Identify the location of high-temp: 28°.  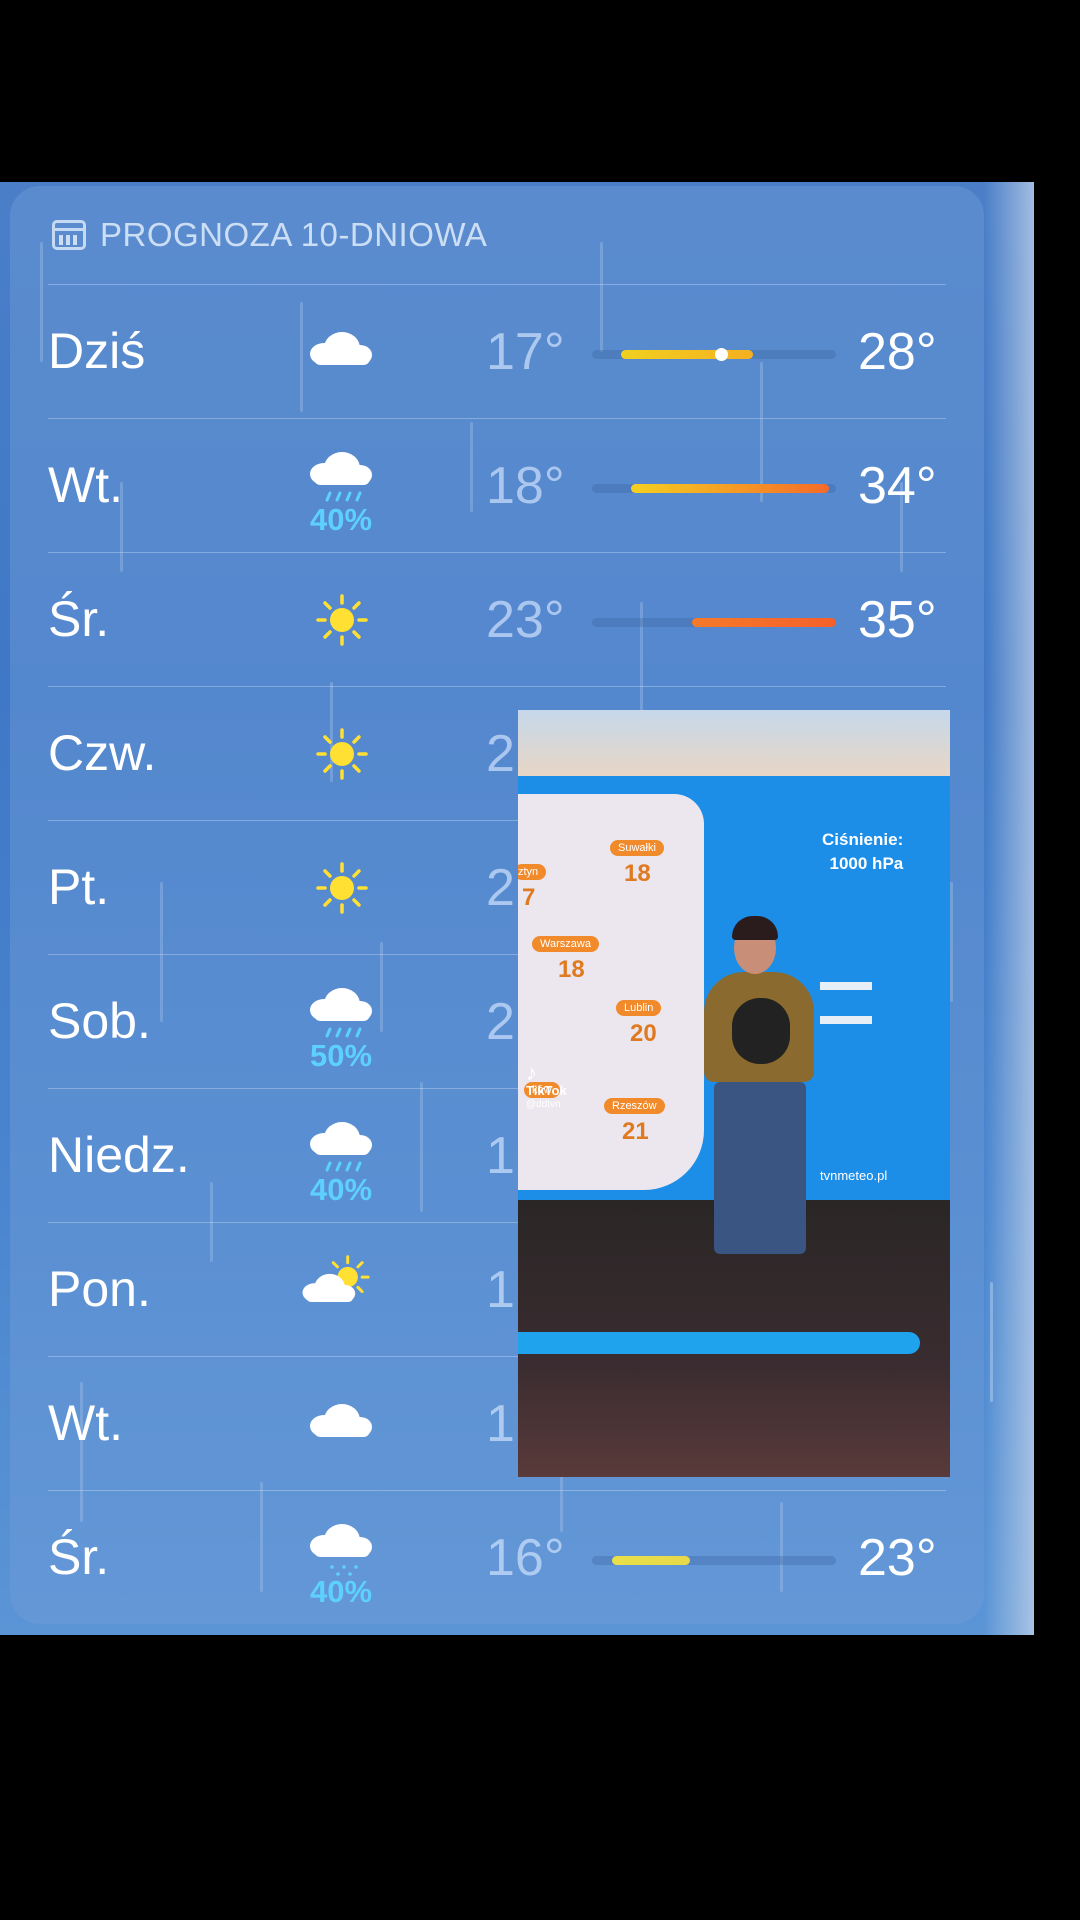
(897, 352).